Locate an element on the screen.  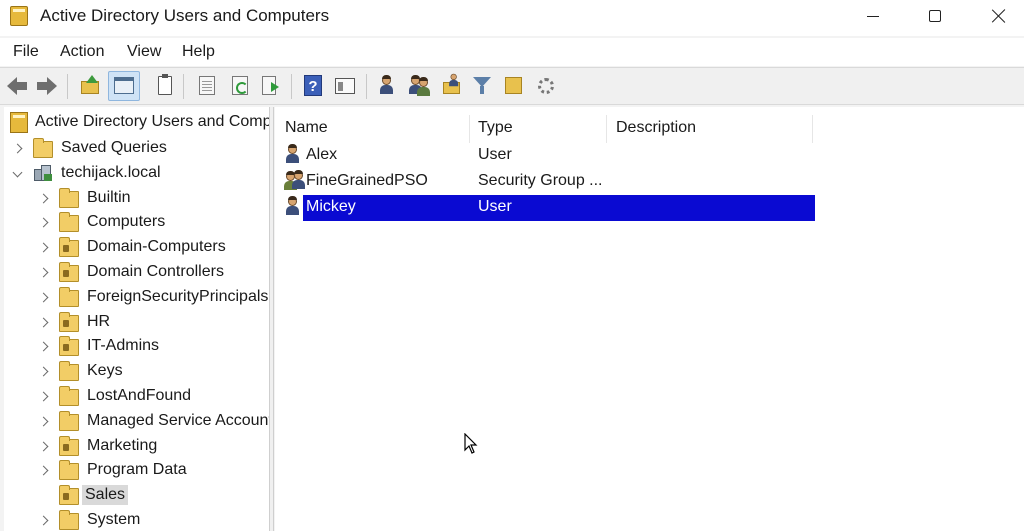
ad-root-icon is located at coordinates (19, 122).